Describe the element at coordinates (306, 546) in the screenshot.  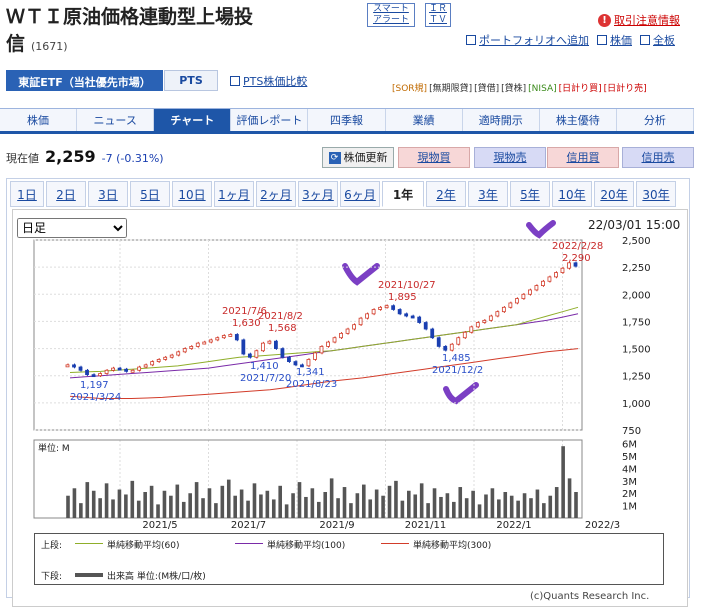
I see `ma100-legend: 単純移動平均(100)` at that location.